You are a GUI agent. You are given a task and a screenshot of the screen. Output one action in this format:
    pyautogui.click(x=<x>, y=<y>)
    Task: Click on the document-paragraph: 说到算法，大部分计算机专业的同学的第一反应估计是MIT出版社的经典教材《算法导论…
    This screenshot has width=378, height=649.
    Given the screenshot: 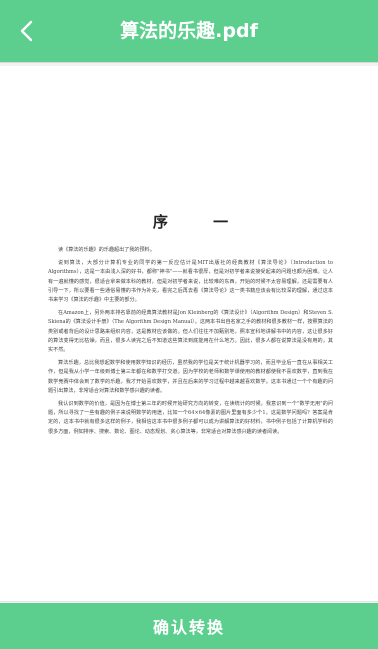 What is the action you would take?
    pyautogui.click(x=190, y=282)
    